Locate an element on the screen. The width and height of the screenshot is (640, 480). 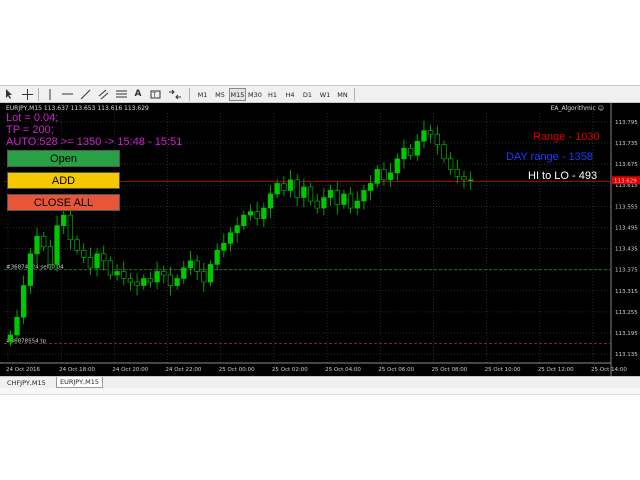
timeframe-mn: MN is located at coordinates (342, 94).